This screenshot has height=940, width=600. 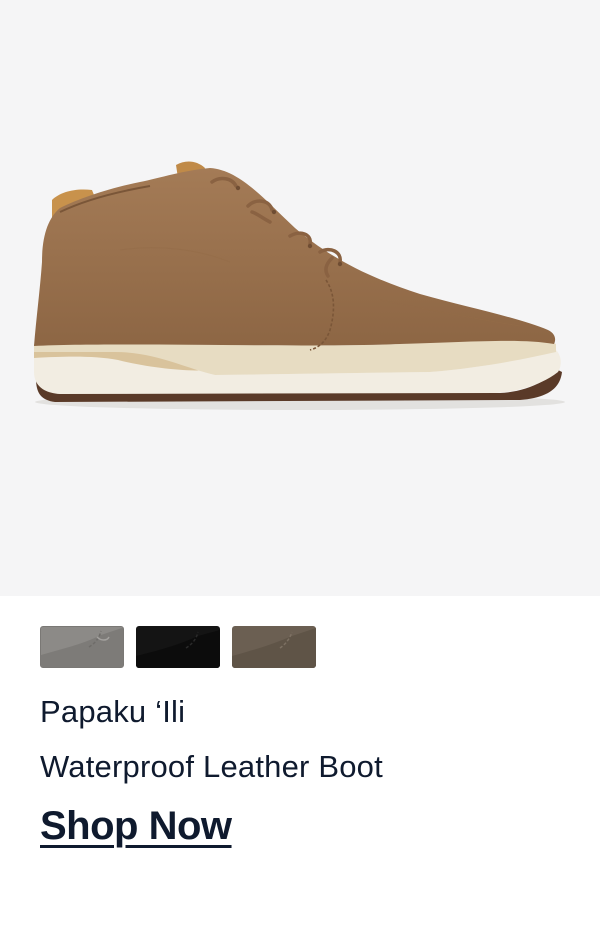 I want to click on brown-colorway-swatch, so click(x=274, y=647).